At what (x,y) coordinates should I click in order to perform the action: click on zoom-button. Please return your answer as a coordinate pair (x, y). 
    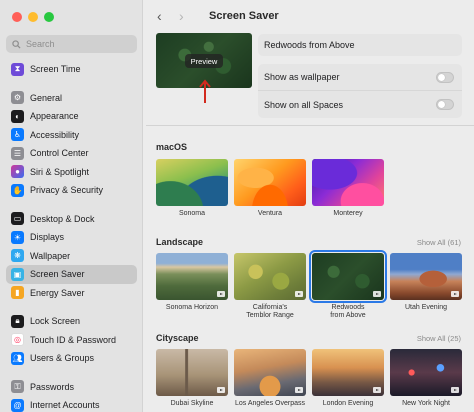
    Looking at the image, I should click on (49, 17).